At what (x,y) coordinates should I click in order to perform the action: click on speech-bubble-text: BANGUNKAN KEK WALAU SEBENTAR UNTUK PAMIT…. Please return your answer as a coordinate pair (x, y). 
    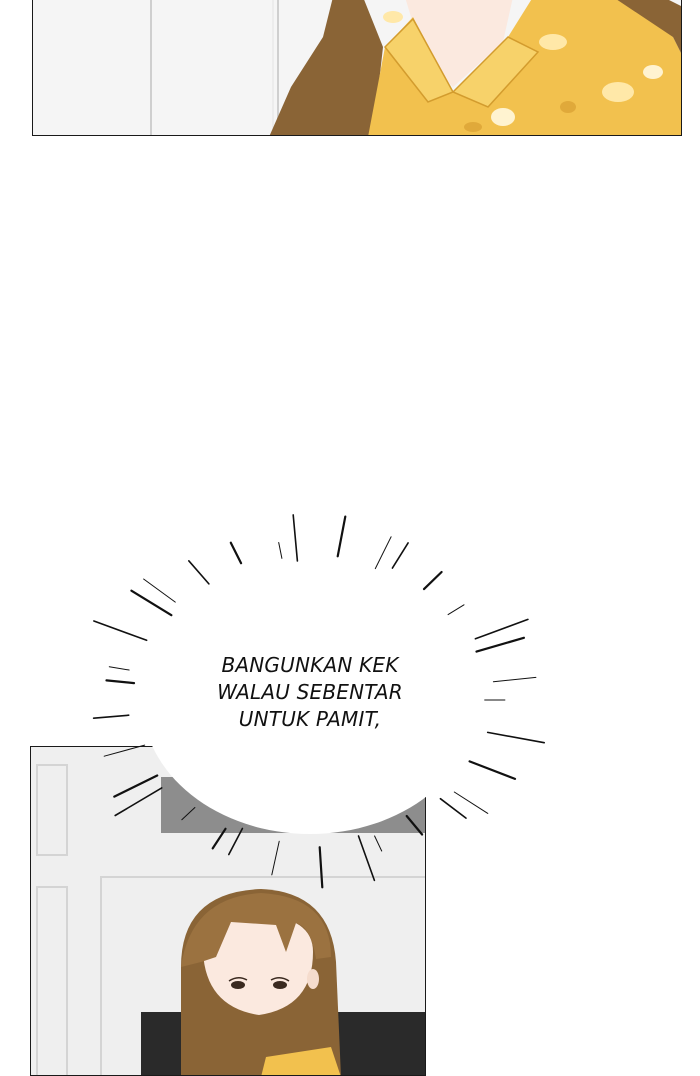
    Looking at the image, I should click on (310, 692).